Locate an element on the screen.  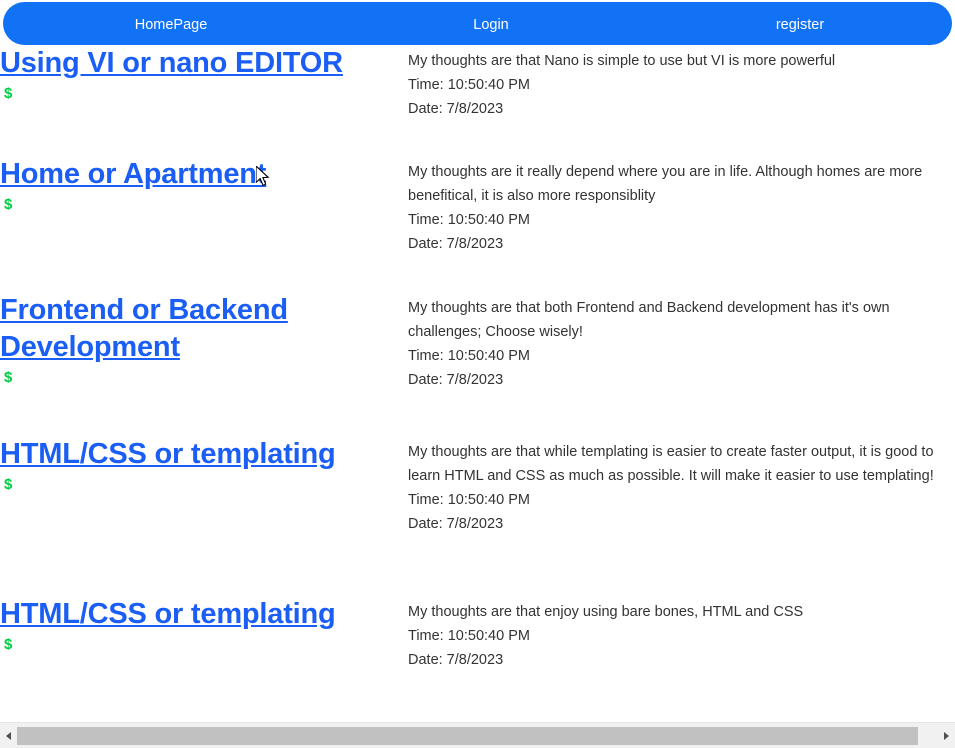
nav-link-register: register is located at coordinates (800, 25).